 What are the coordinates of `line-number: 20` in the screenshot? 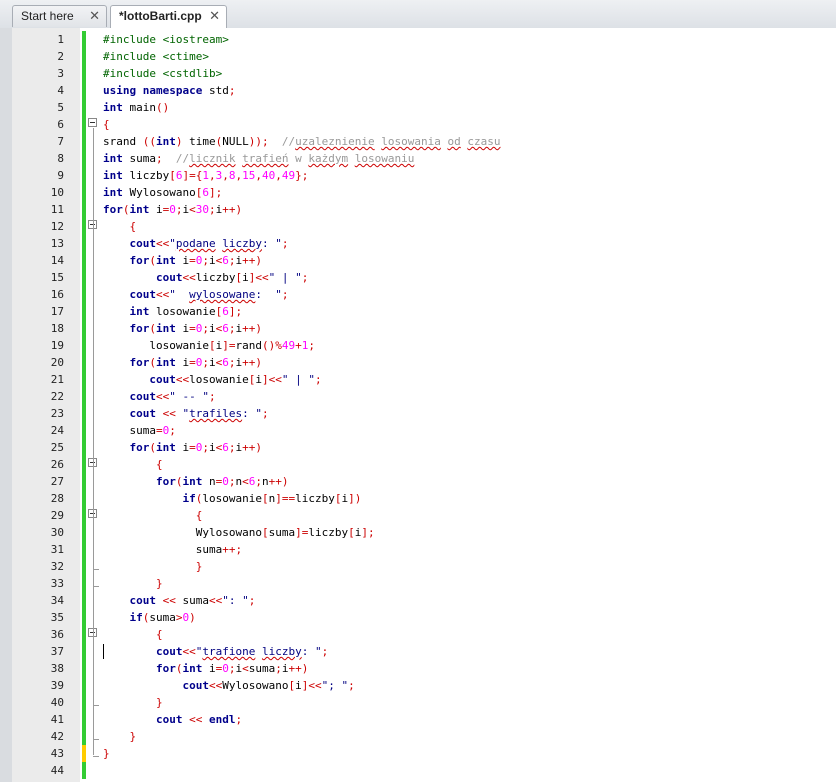 It's located at (57, 362).